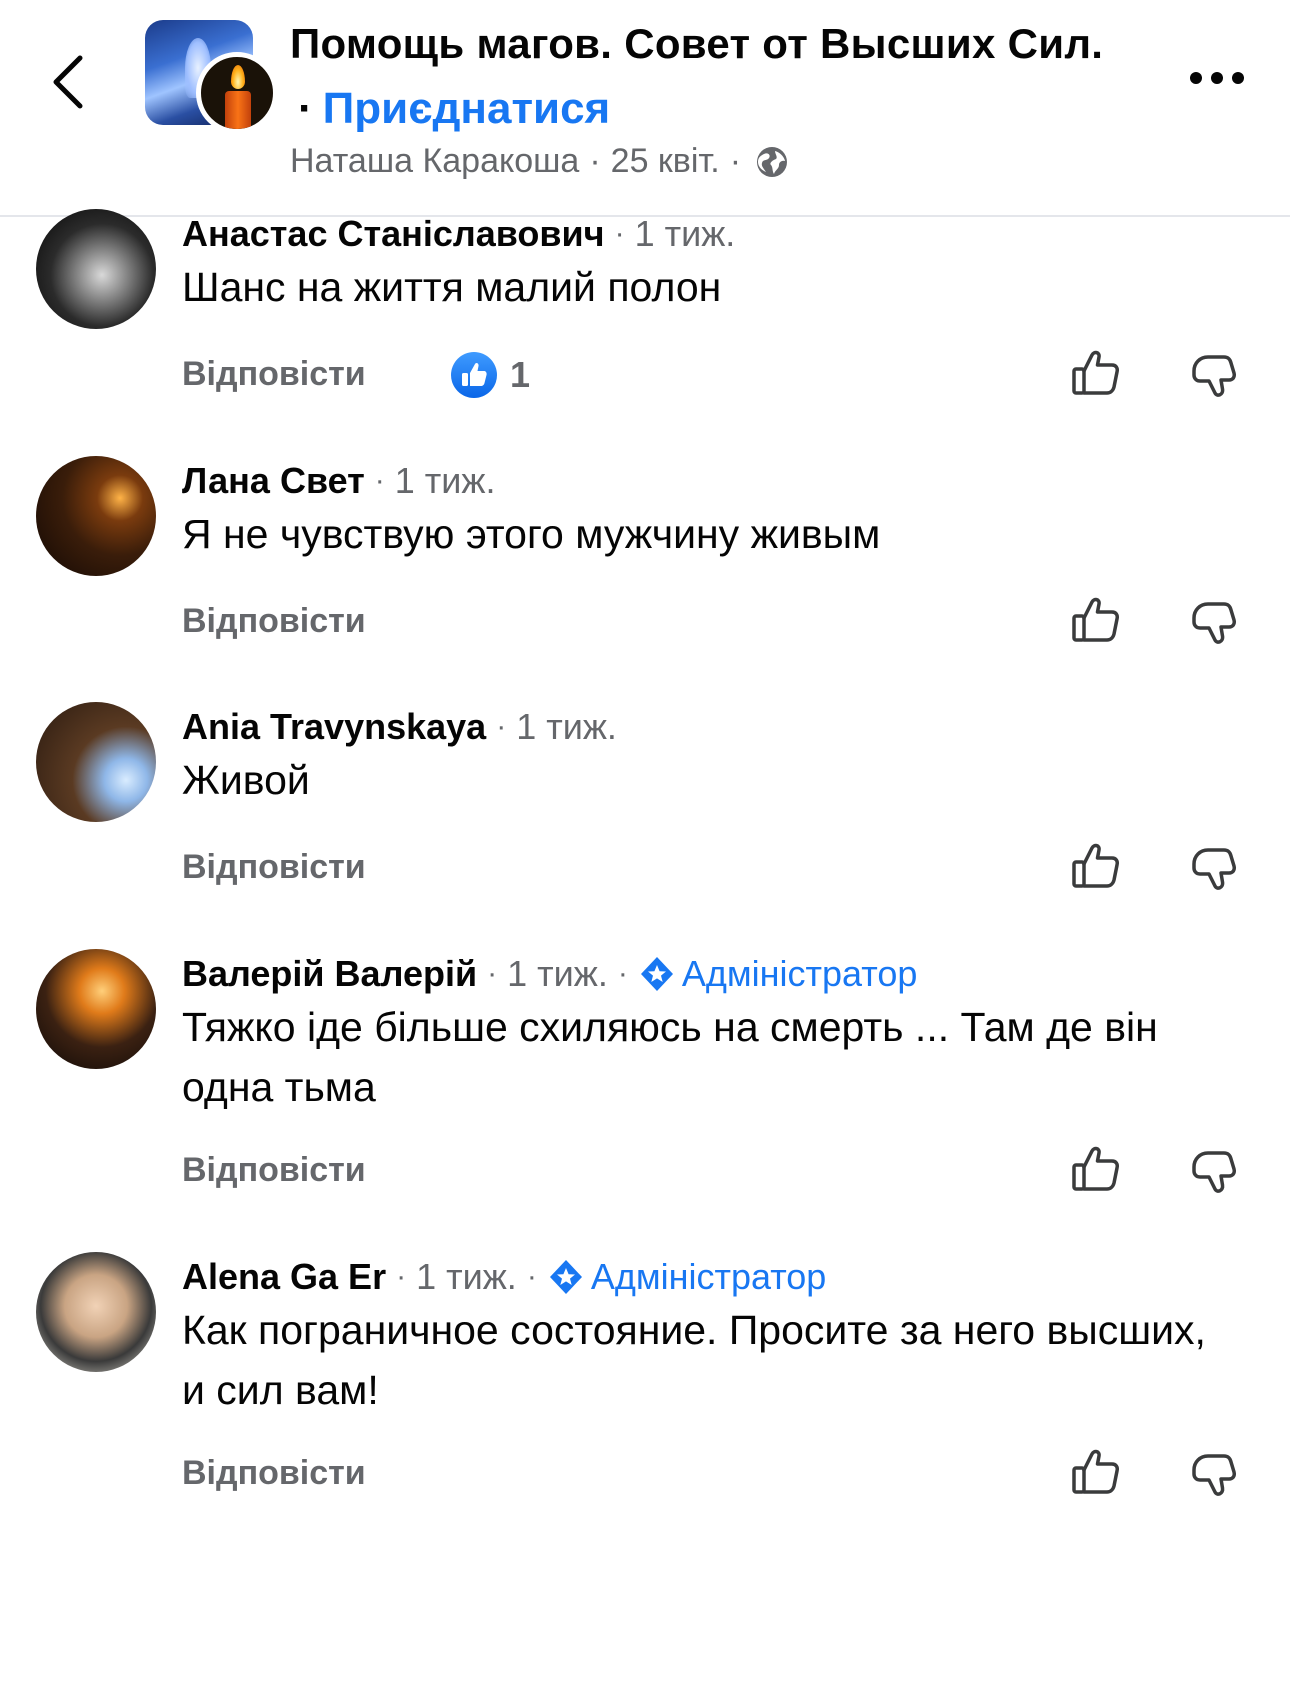 This screenshot has height=1696, width=1290. I want to click on comment-author: Ania Travynskaya, so click(334, 727).